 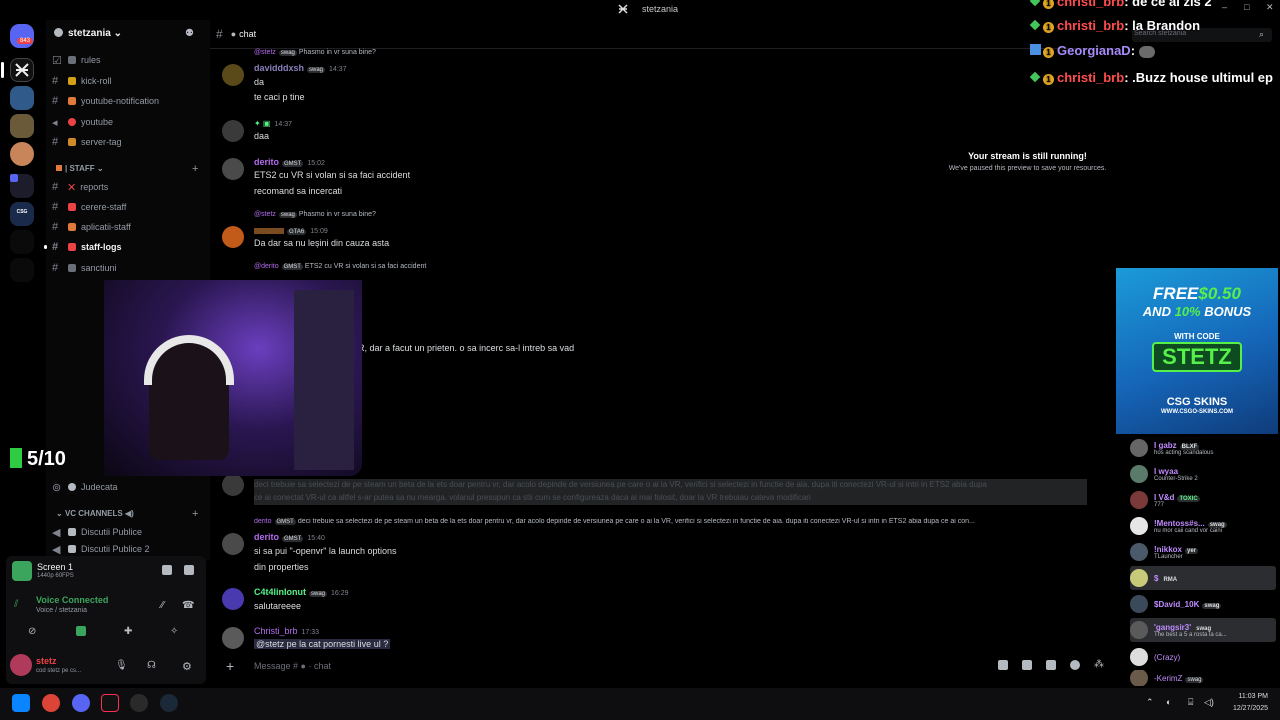 I want to click on member-row: !nikkox yer TLauncher, so click(x=1203, y=552).